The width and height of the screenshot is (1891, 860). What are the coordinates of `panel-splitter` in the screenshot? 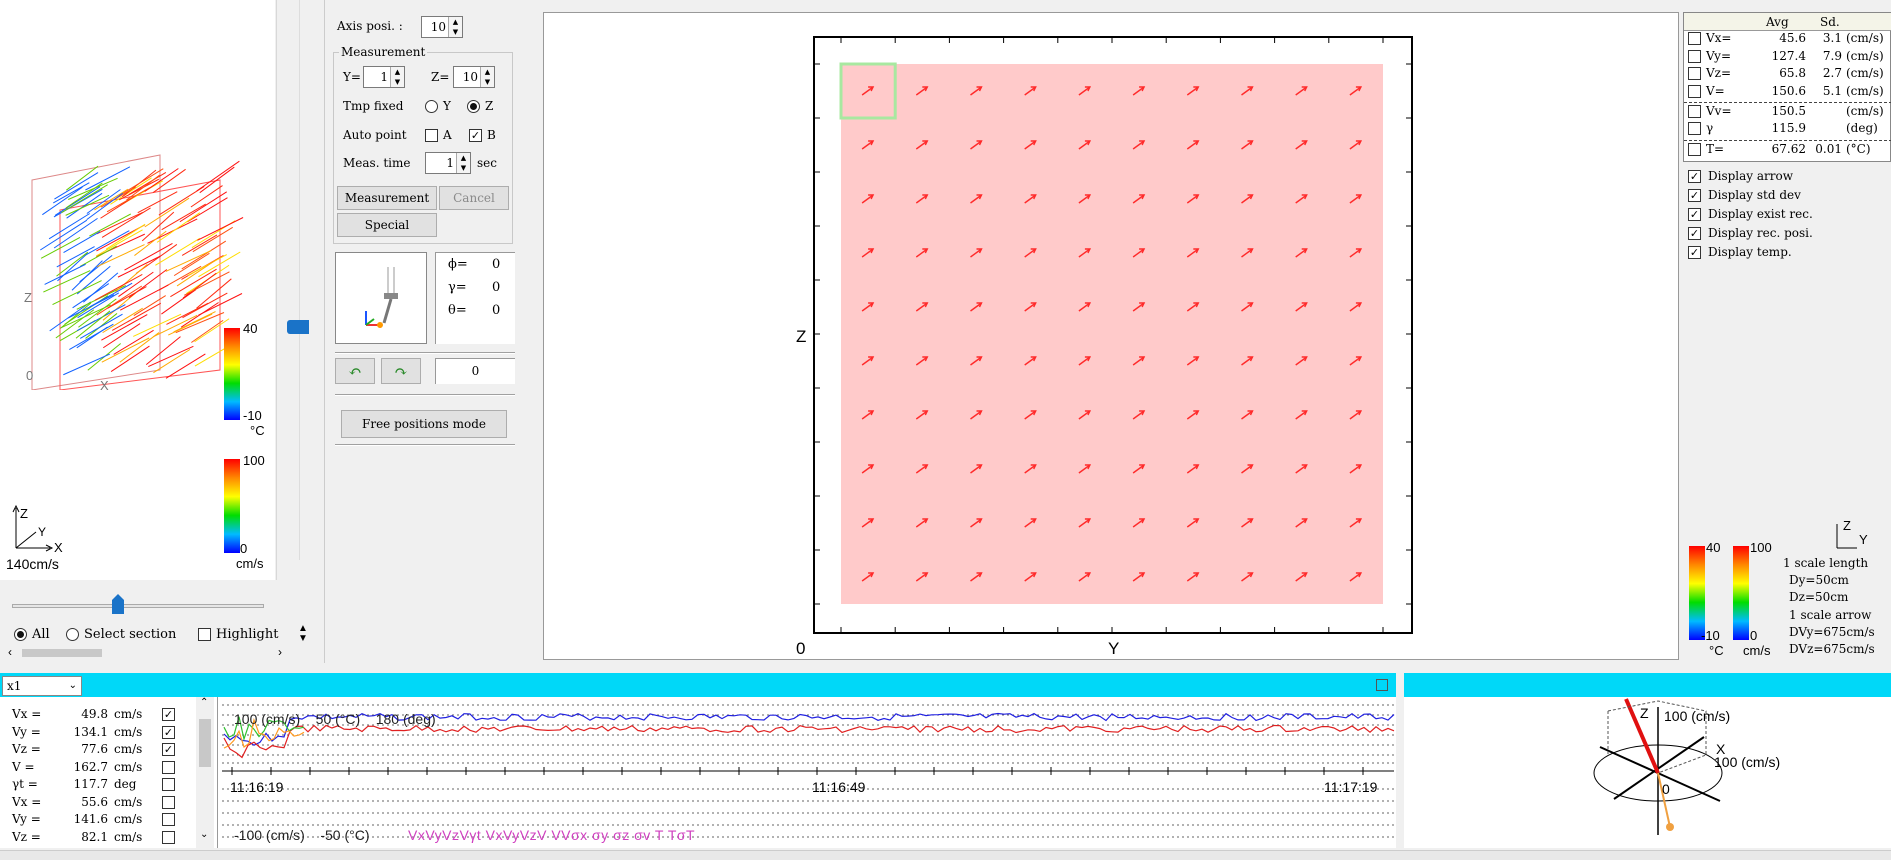 It's located at (298, 290).